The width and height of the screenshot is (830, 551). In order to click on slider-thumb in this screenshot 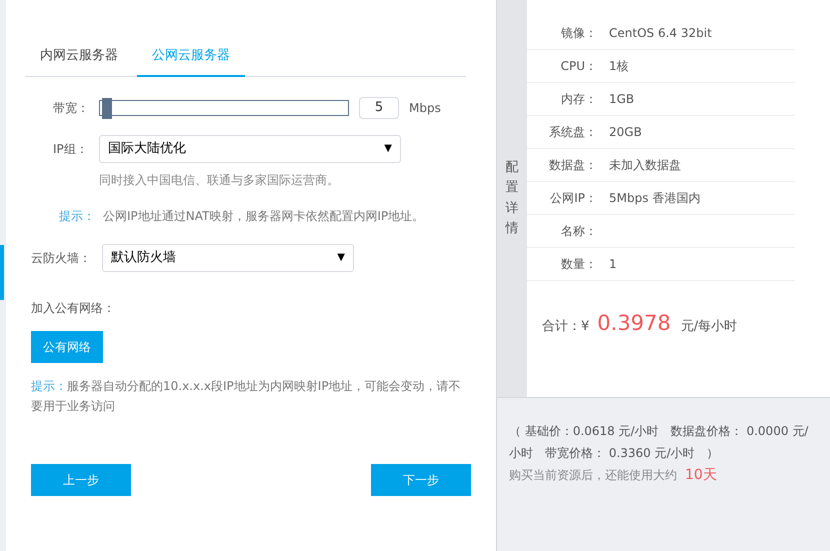, I will do `click(107, 108)`.